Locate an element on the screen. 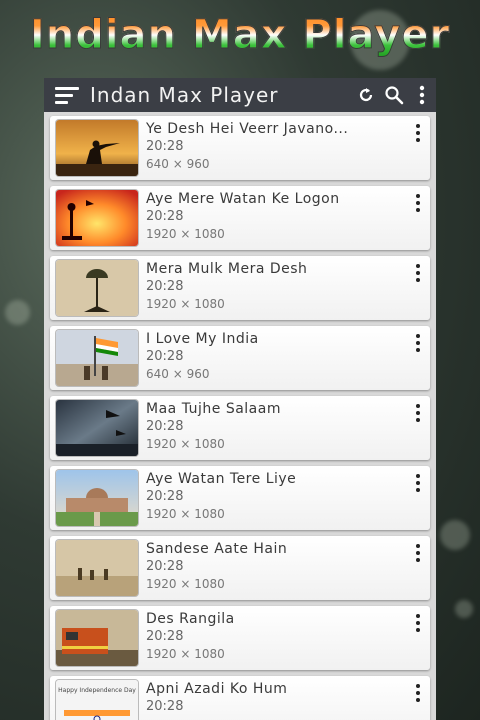 The image size is (480, 720). app-title: Indan Max Player is located at coordinates (184, 95).